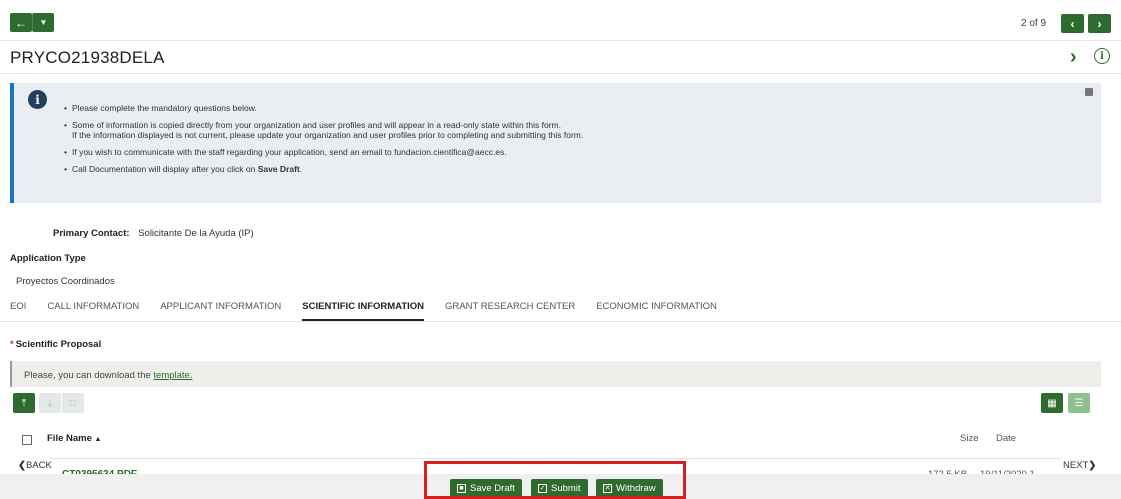 The height and width of the screenshot is (499, 1121). I want to click on download-icon: ⤓, so click(50, 403).